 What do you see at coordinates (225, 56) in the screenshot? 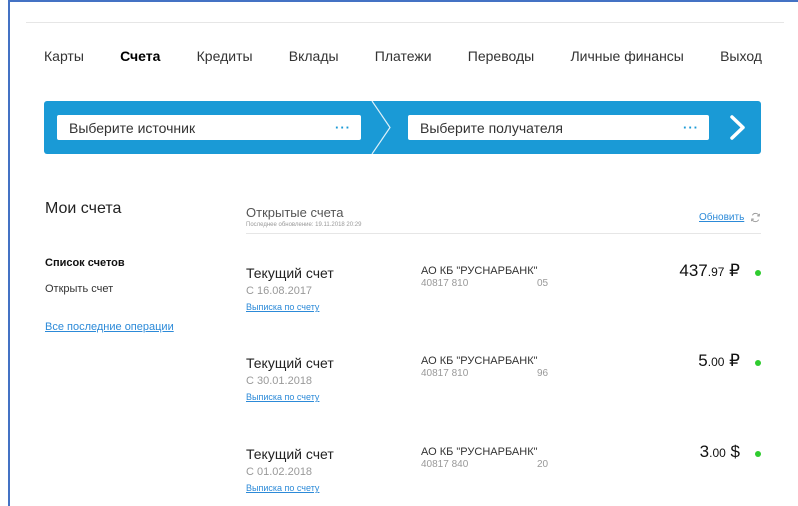
I see `nav-credits: Кредиты` at bounding box center [225, 56].